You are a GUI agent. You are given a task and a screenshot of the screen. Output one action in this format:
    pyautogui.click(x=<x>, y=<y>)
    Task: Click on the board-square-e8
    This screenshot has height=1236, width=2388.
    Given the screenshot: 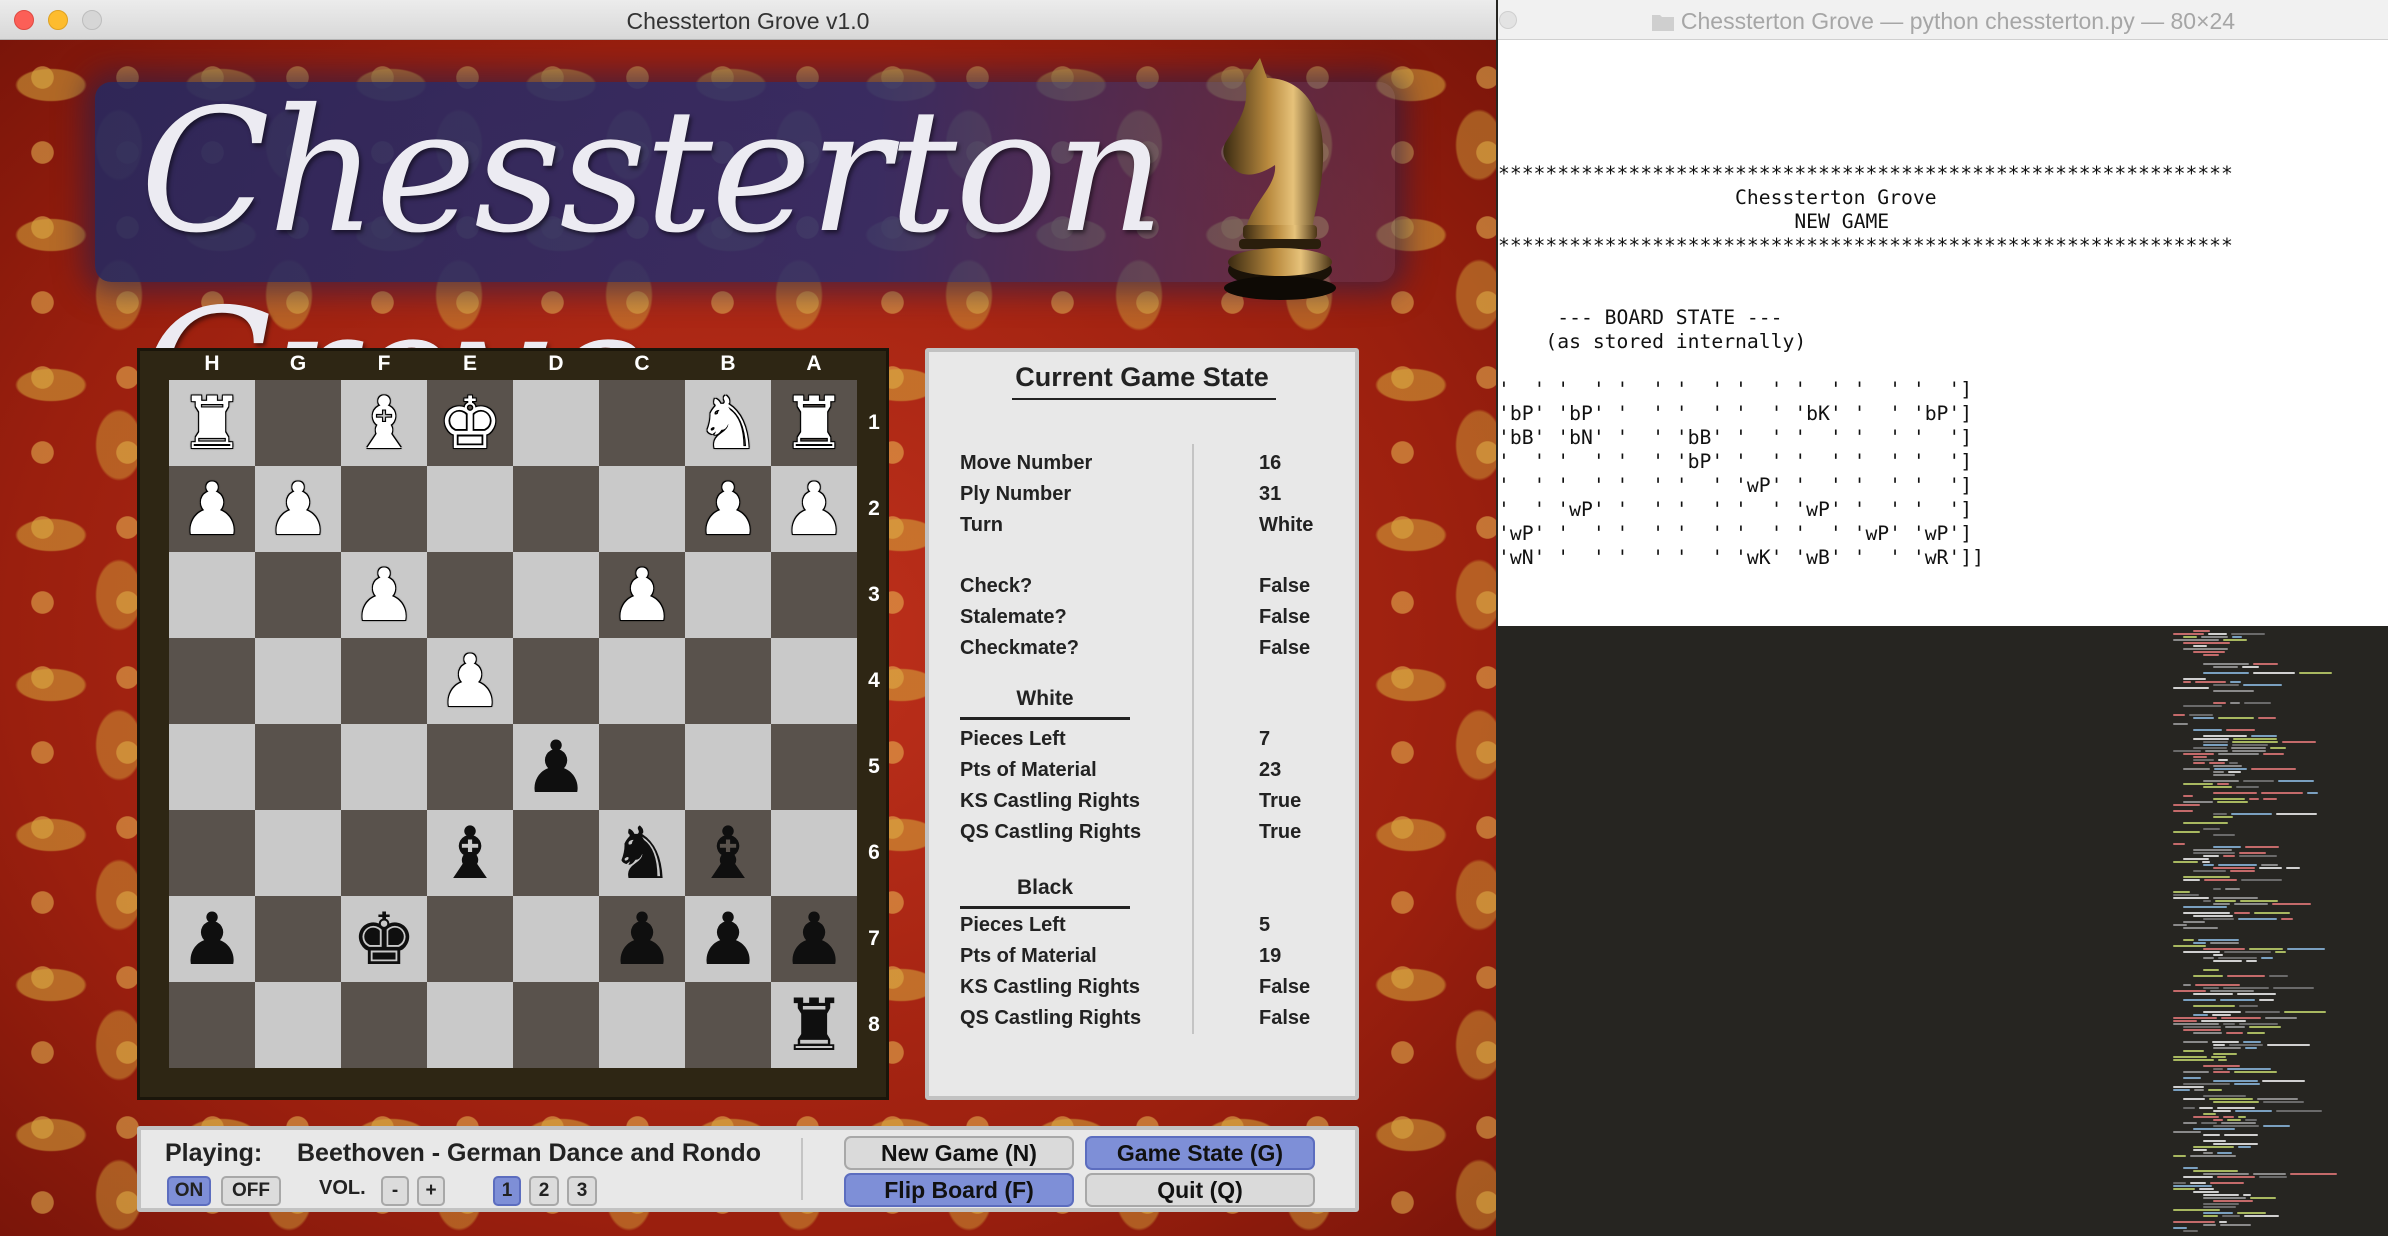 What is the action you would take?
    pyautogui.click(x=470, y=1025)
    